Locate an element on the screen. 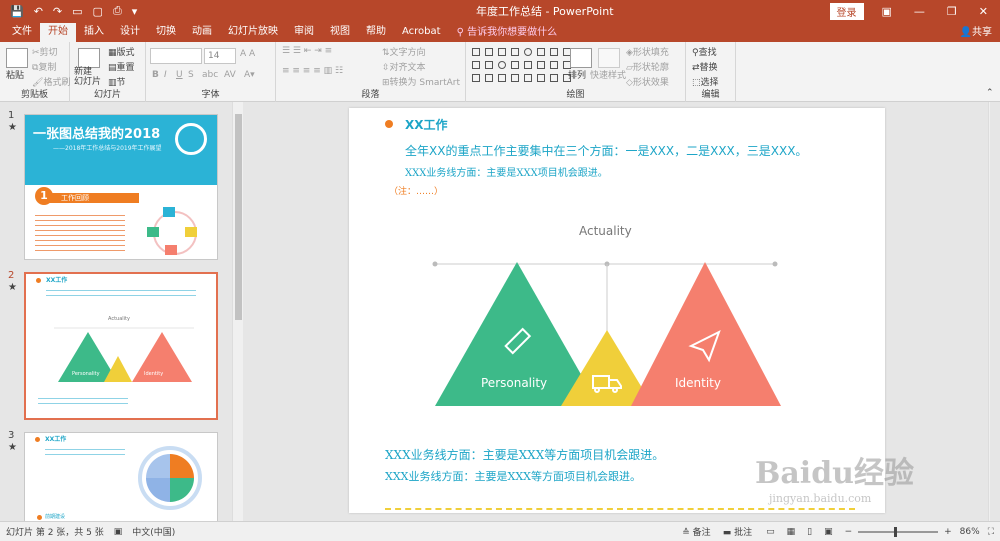  bold-icon: B is located at coordinates (155, 75).